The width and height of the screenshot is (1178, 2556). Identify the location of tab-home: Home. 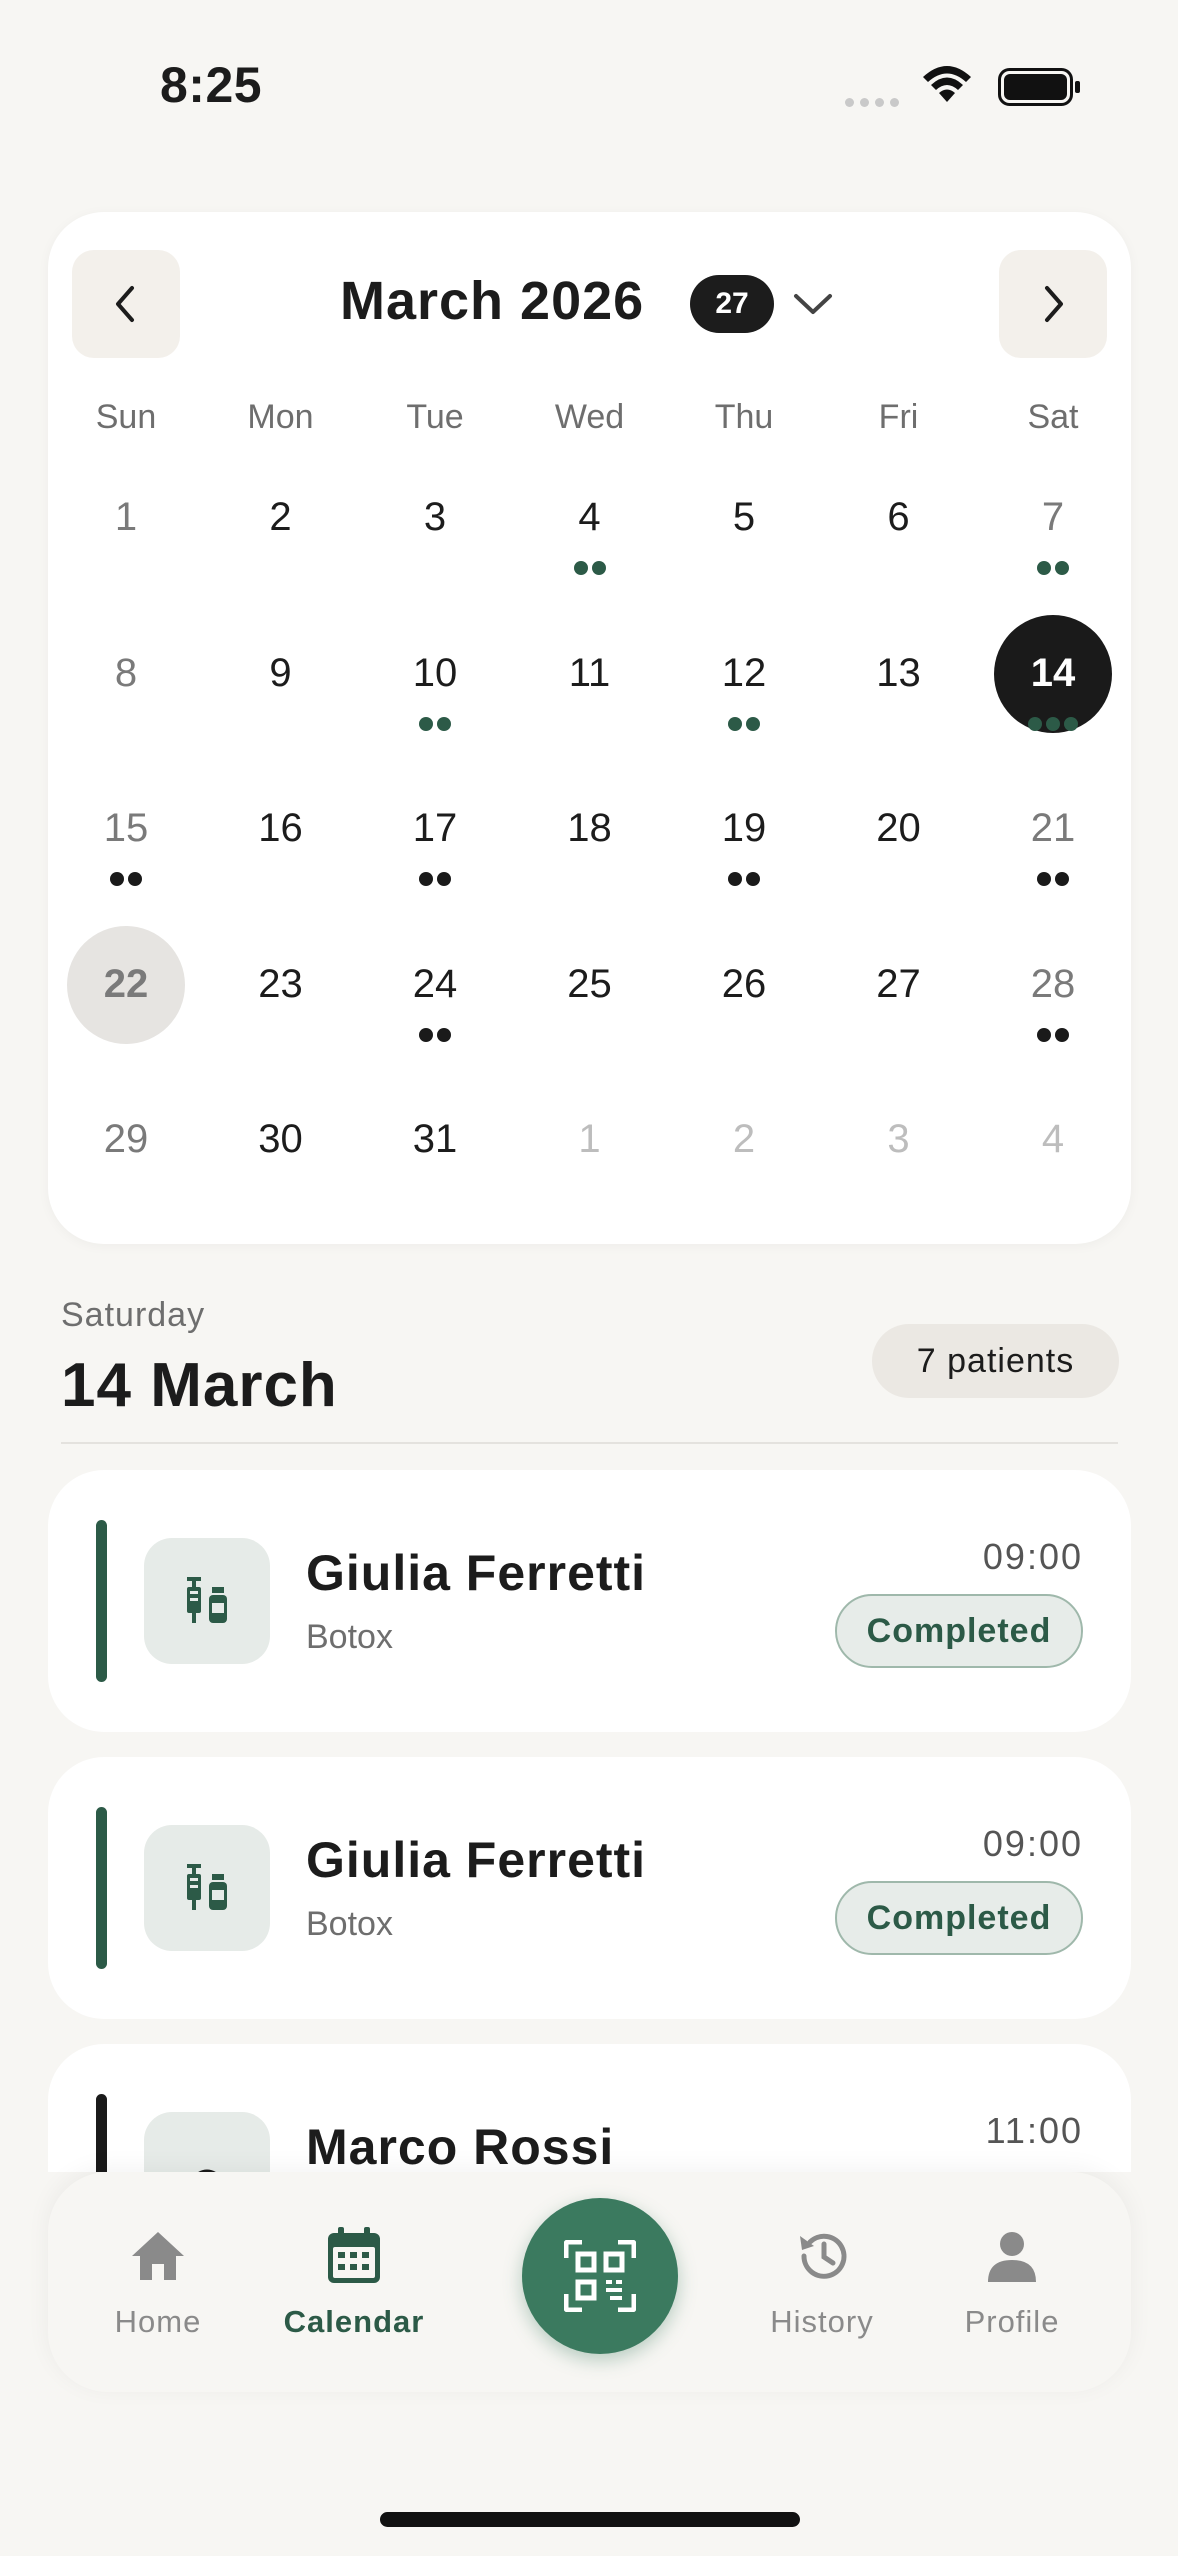
(158, 2280).